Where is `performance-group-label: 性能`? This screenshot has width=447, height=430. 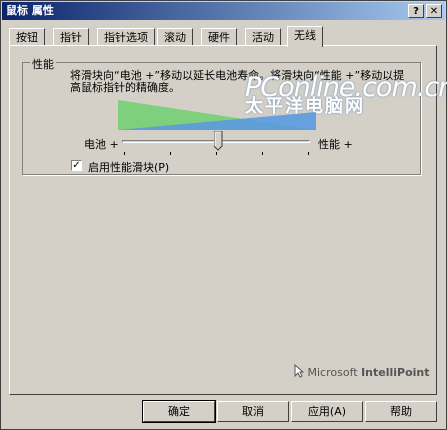 performance-group-label: 性能 is located at coordinates (43, 64).